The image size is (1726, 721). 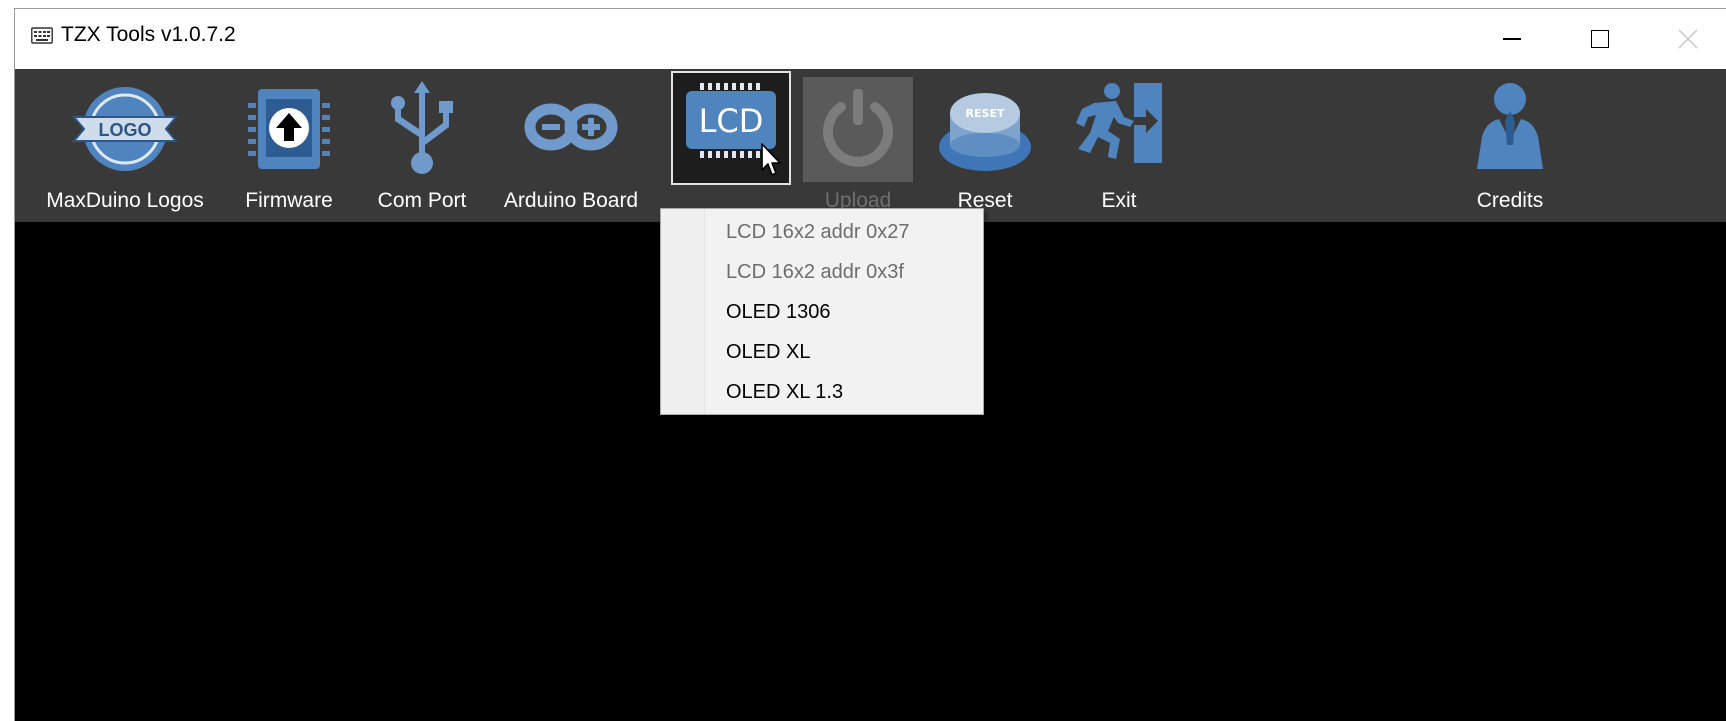 I want to click on chip-upload-icon, so click(x=289, y=129).